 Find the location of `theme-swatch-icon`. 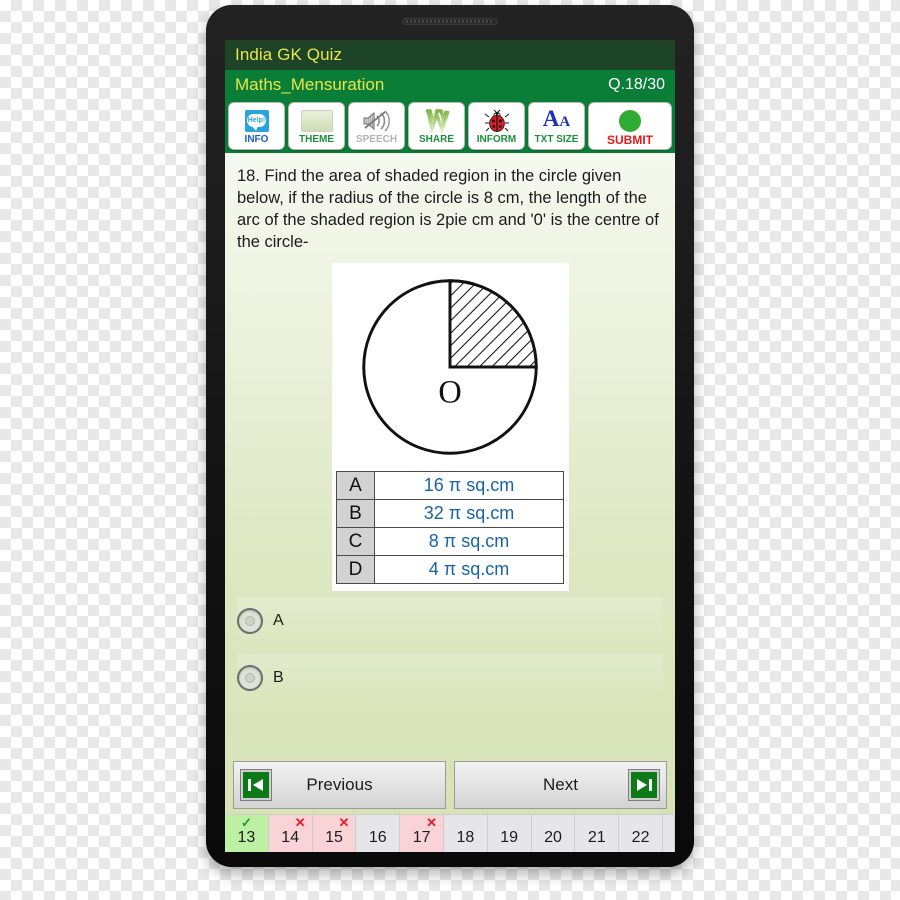

theme-swatch-icon is located at coordinates (316, 121).